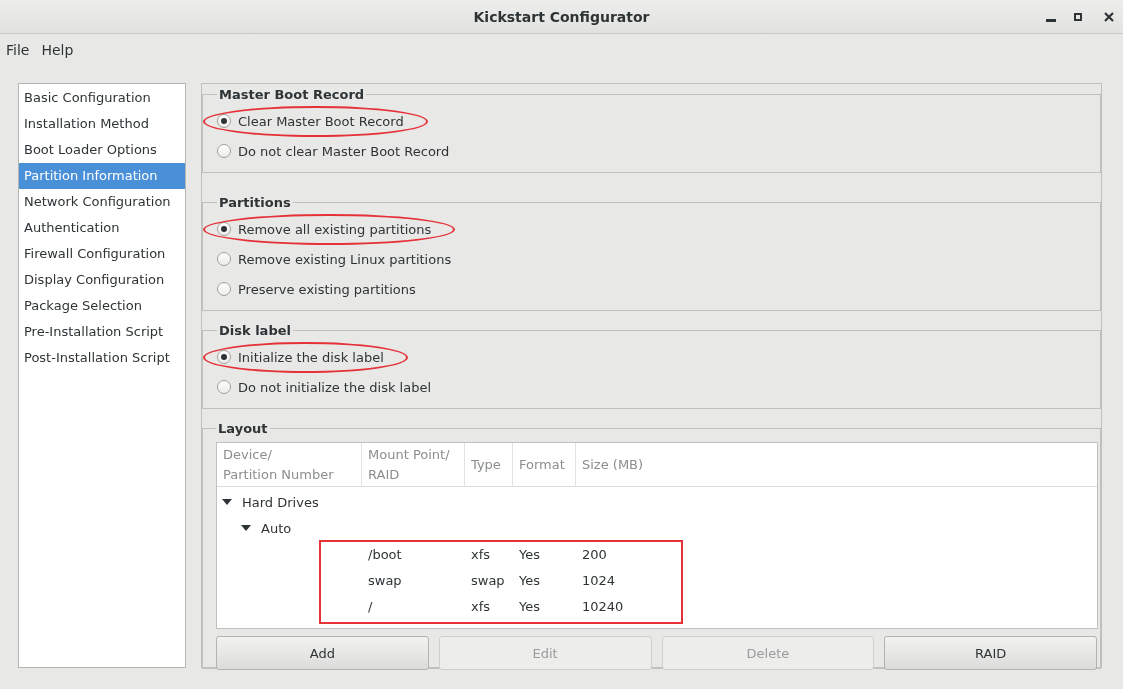 The image size is (1123, 689). I want to click on maximize-icon, so click(1078, 16).